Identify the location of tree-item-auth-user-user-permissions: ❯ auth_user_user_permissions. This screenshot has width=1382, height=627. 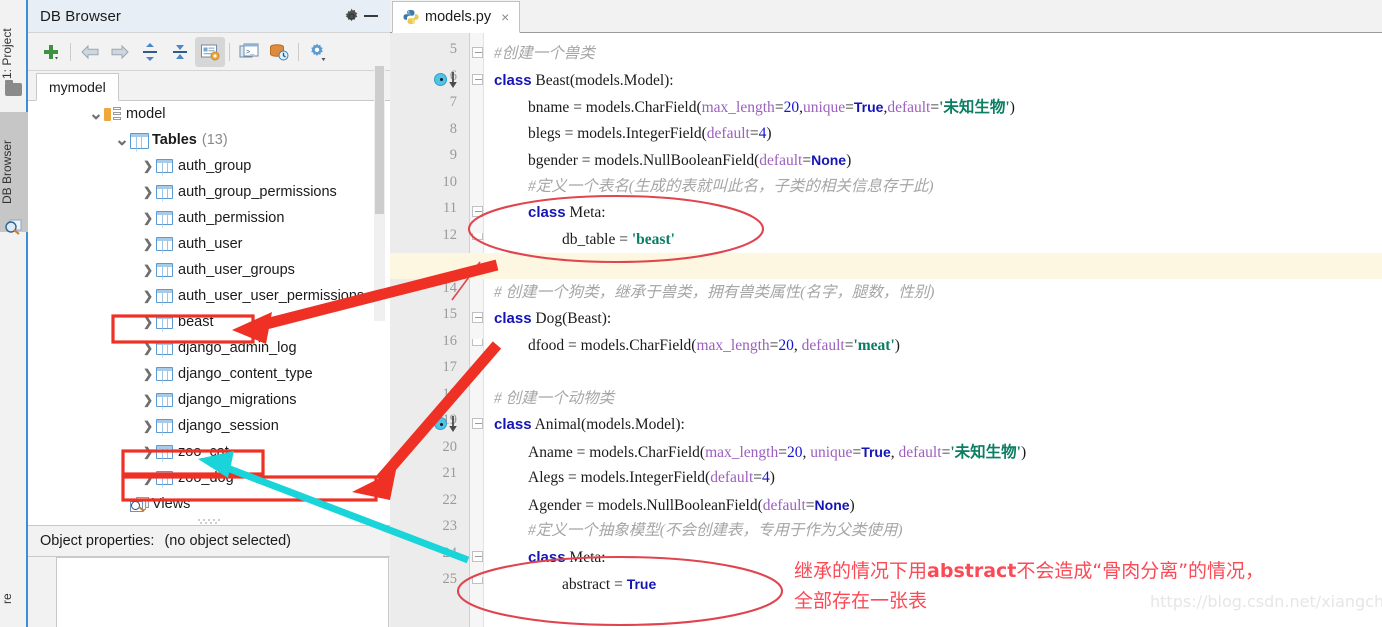
(209, 296).